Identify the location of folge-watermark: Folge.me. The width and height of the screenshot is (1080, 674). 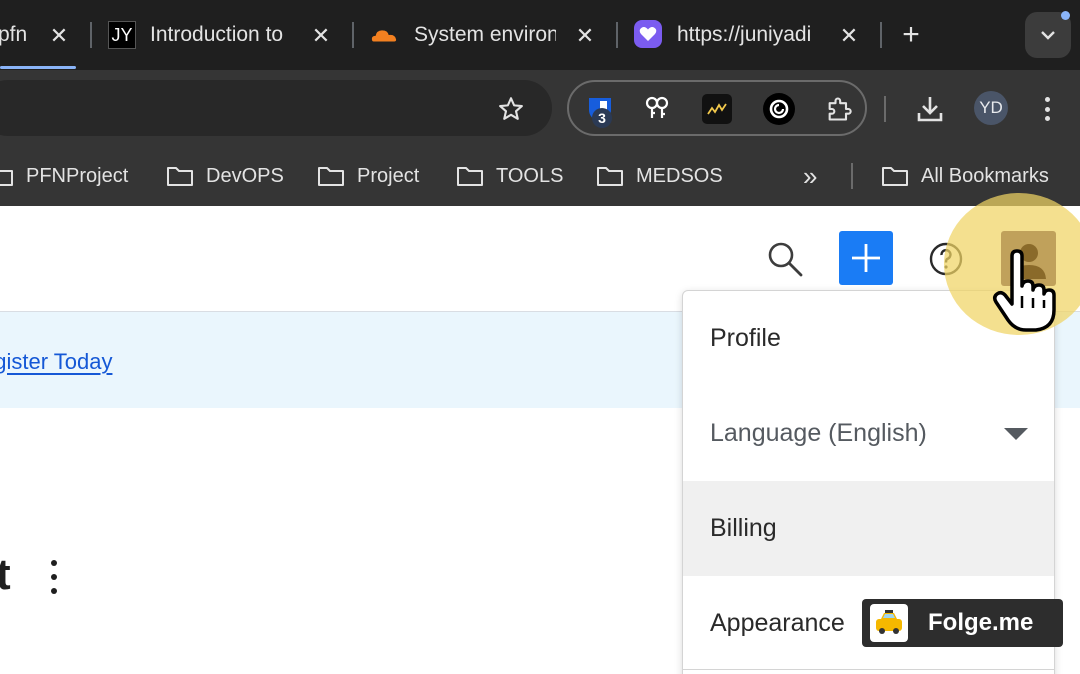
(962, 623).